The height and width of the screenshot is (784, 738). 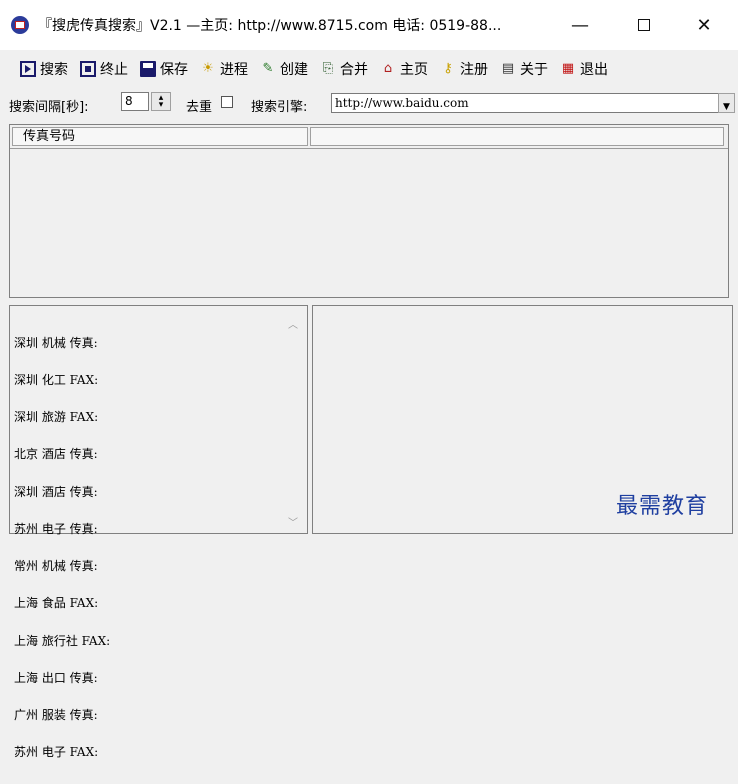 I want to click on register-button-label: 注册, so click(x=474, y=70).